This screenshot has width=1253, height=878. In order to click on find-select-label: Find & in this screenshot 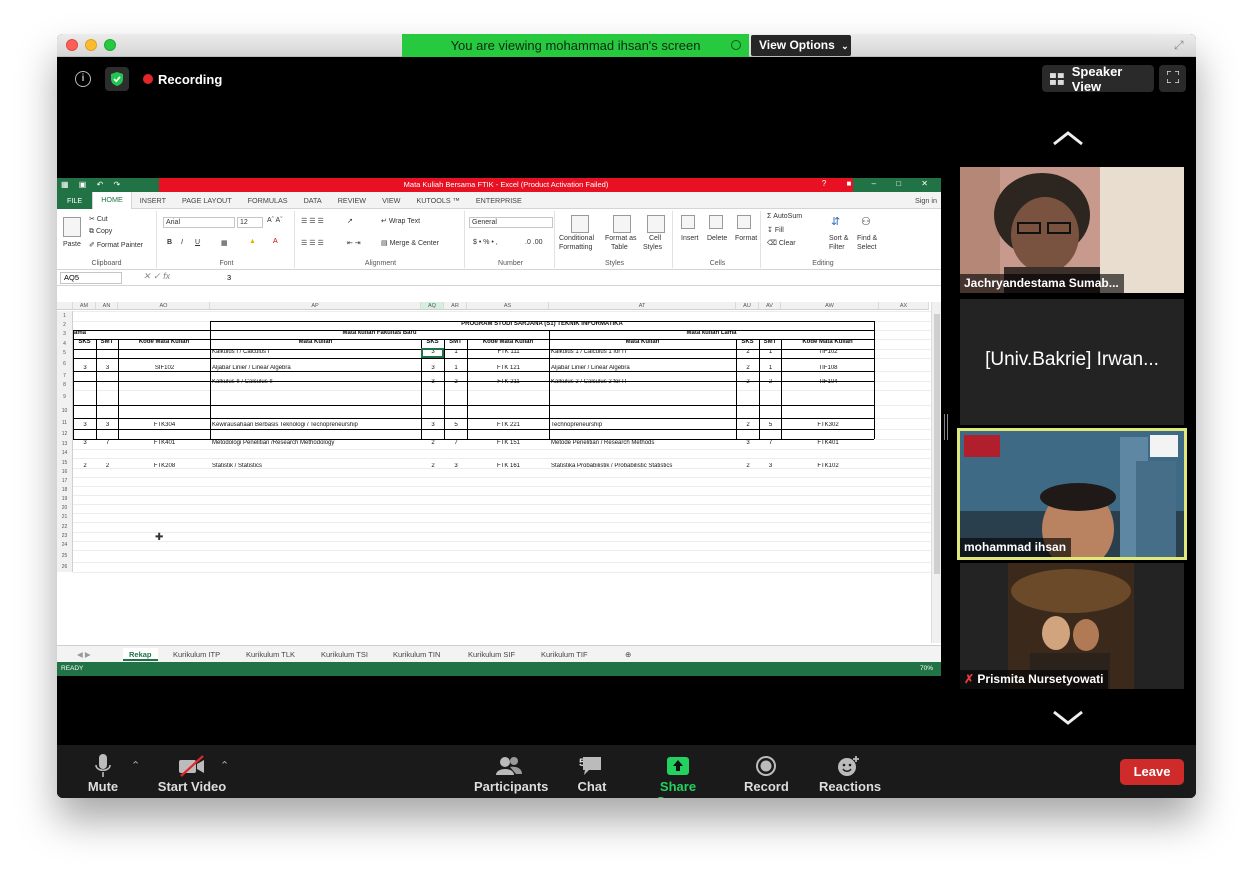, I will do `click(867, 238)`.